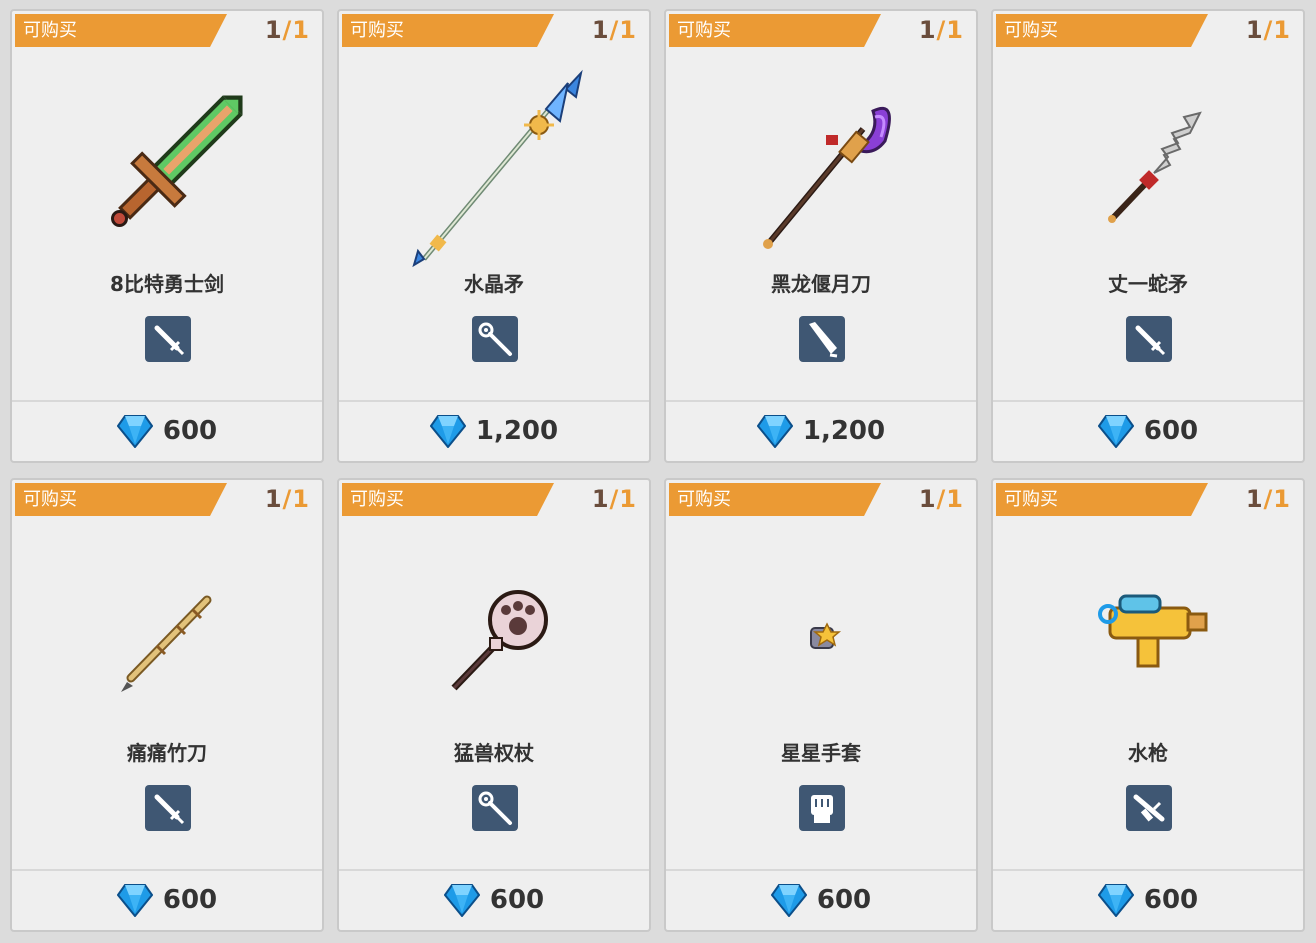 The image size is (1316, 943). I want to click on star-glove-icon, so click(826, 635).